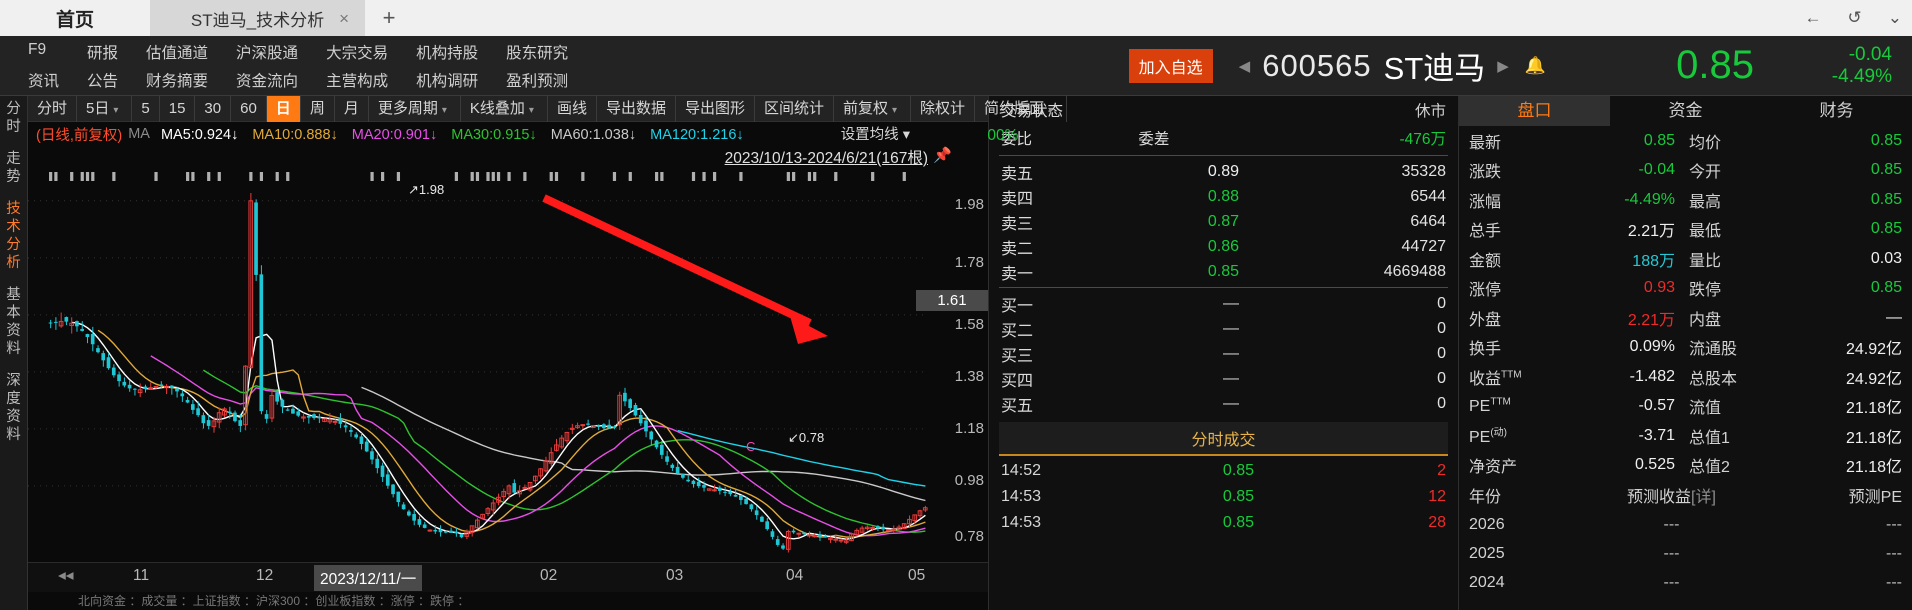 The width and height of the screenshot is (1912, 610). Describe the element at coordinates (537, 80) in the screenshot. I see `topnav-item-盈利预测: 盈利预测` at that location.